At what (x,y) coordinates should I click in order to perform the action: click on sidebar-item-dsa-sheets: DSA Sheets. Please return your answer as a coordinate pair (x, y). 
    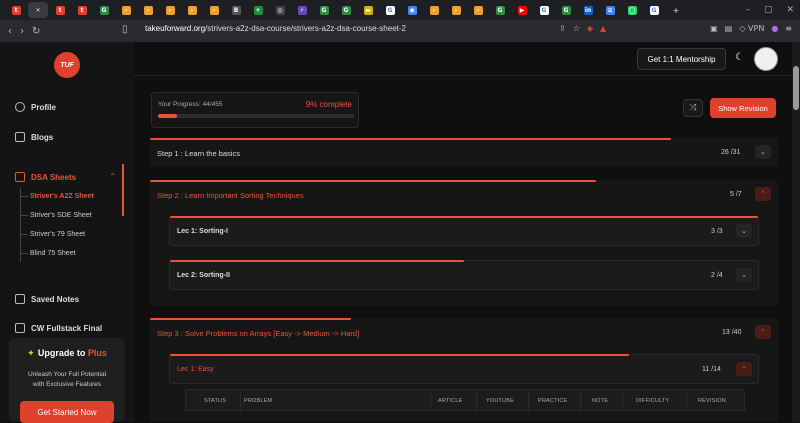
    Looking at the image, I should click on (45, 177).